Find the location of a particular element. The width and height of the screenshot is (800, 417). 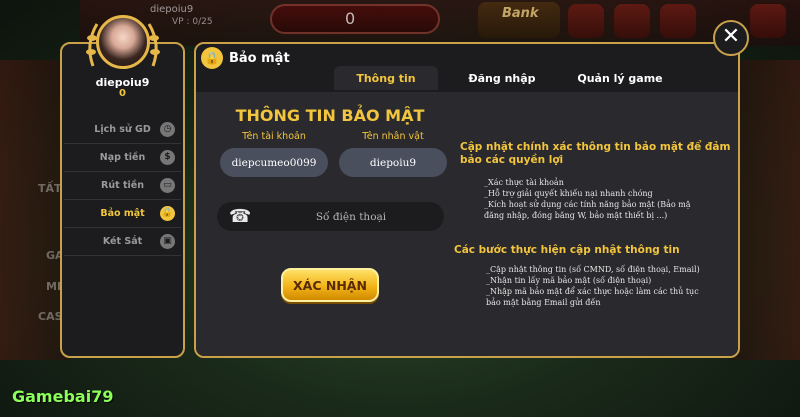

menu-item-label: Rút tiền is located at coordinates (122, 185).